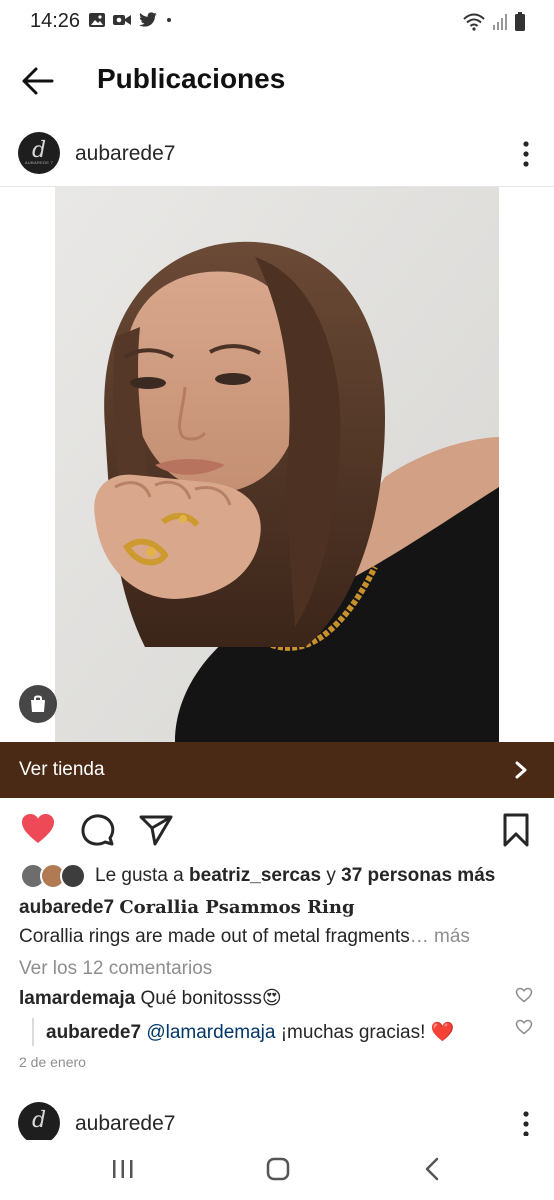  Describe the element at coordinates (237, 907) in the screenshot. I see `caption-product-title: Corallia Psammos Ring` at that location.